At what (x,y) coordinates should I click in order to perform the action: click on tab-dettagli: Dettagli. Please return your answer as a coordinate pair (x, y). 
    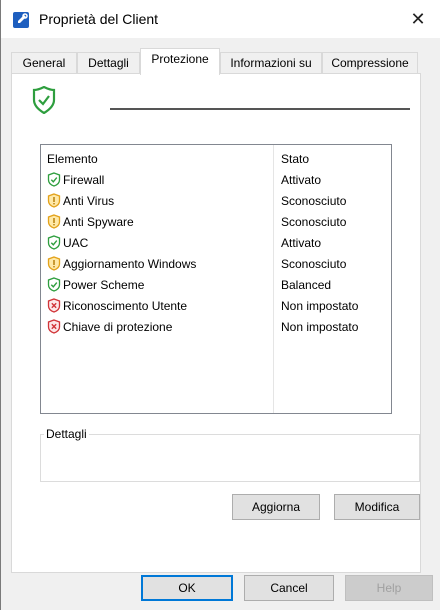
    Looking at the image, I should click on (108, 63).